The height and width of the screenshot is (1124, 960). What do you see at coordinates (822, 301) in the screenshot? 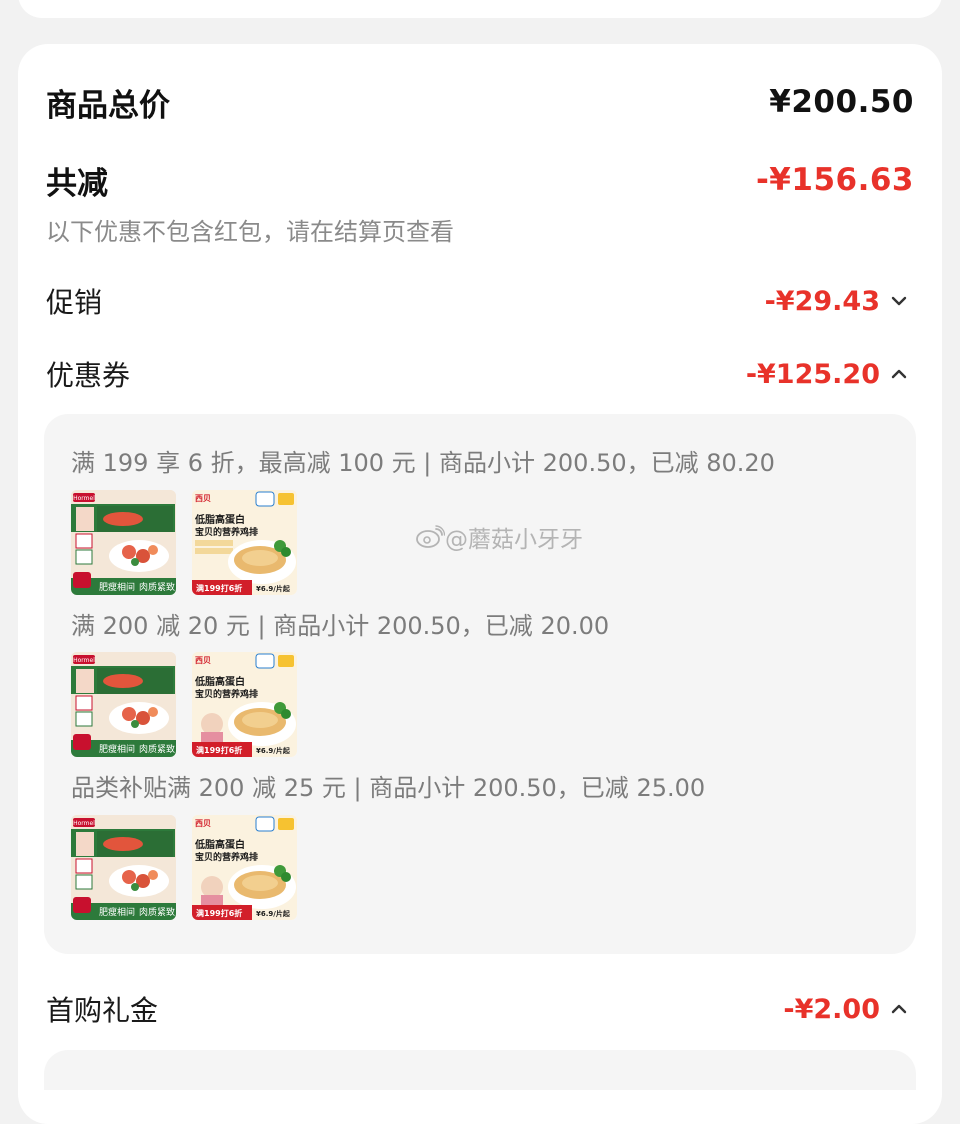
I see `promo-value: -¥29.43` at bounding box center [822, 301].